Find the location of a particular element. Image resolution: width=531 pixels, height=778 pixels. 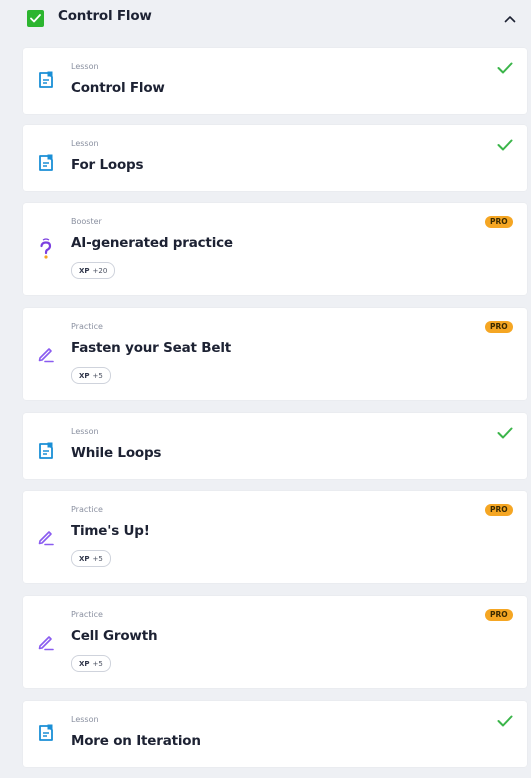

item-title: While Loops is located at coordinates (116, 453).